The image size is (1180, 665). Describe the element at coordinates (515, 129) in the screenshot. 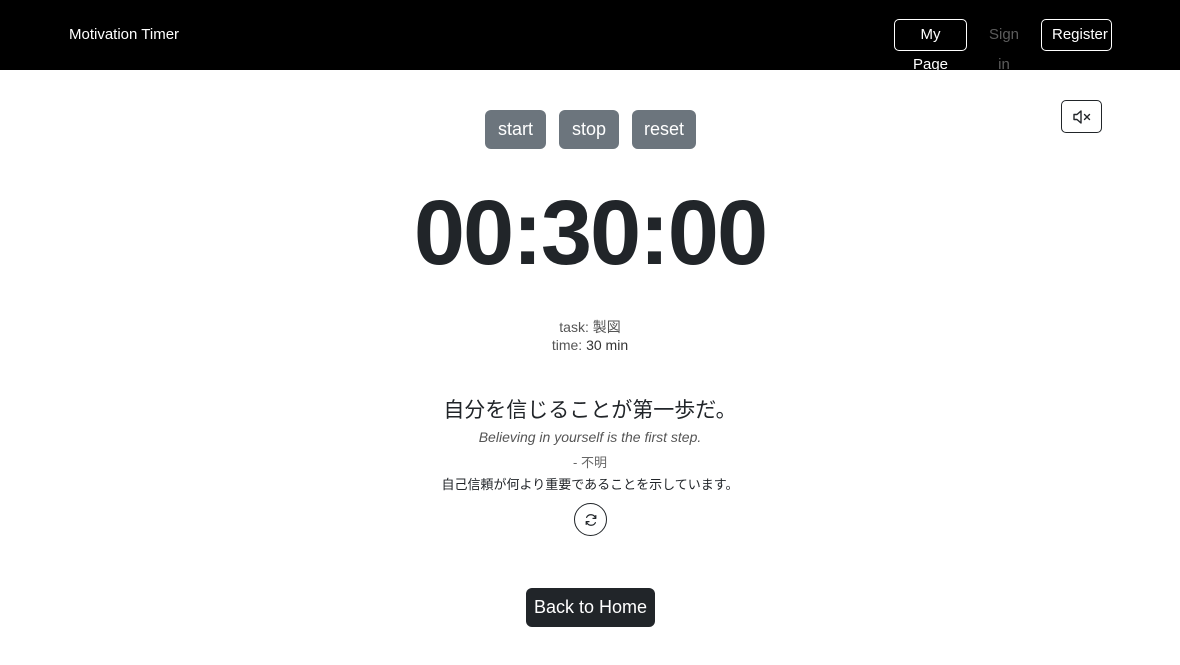

I see `start-button: start` at that location.